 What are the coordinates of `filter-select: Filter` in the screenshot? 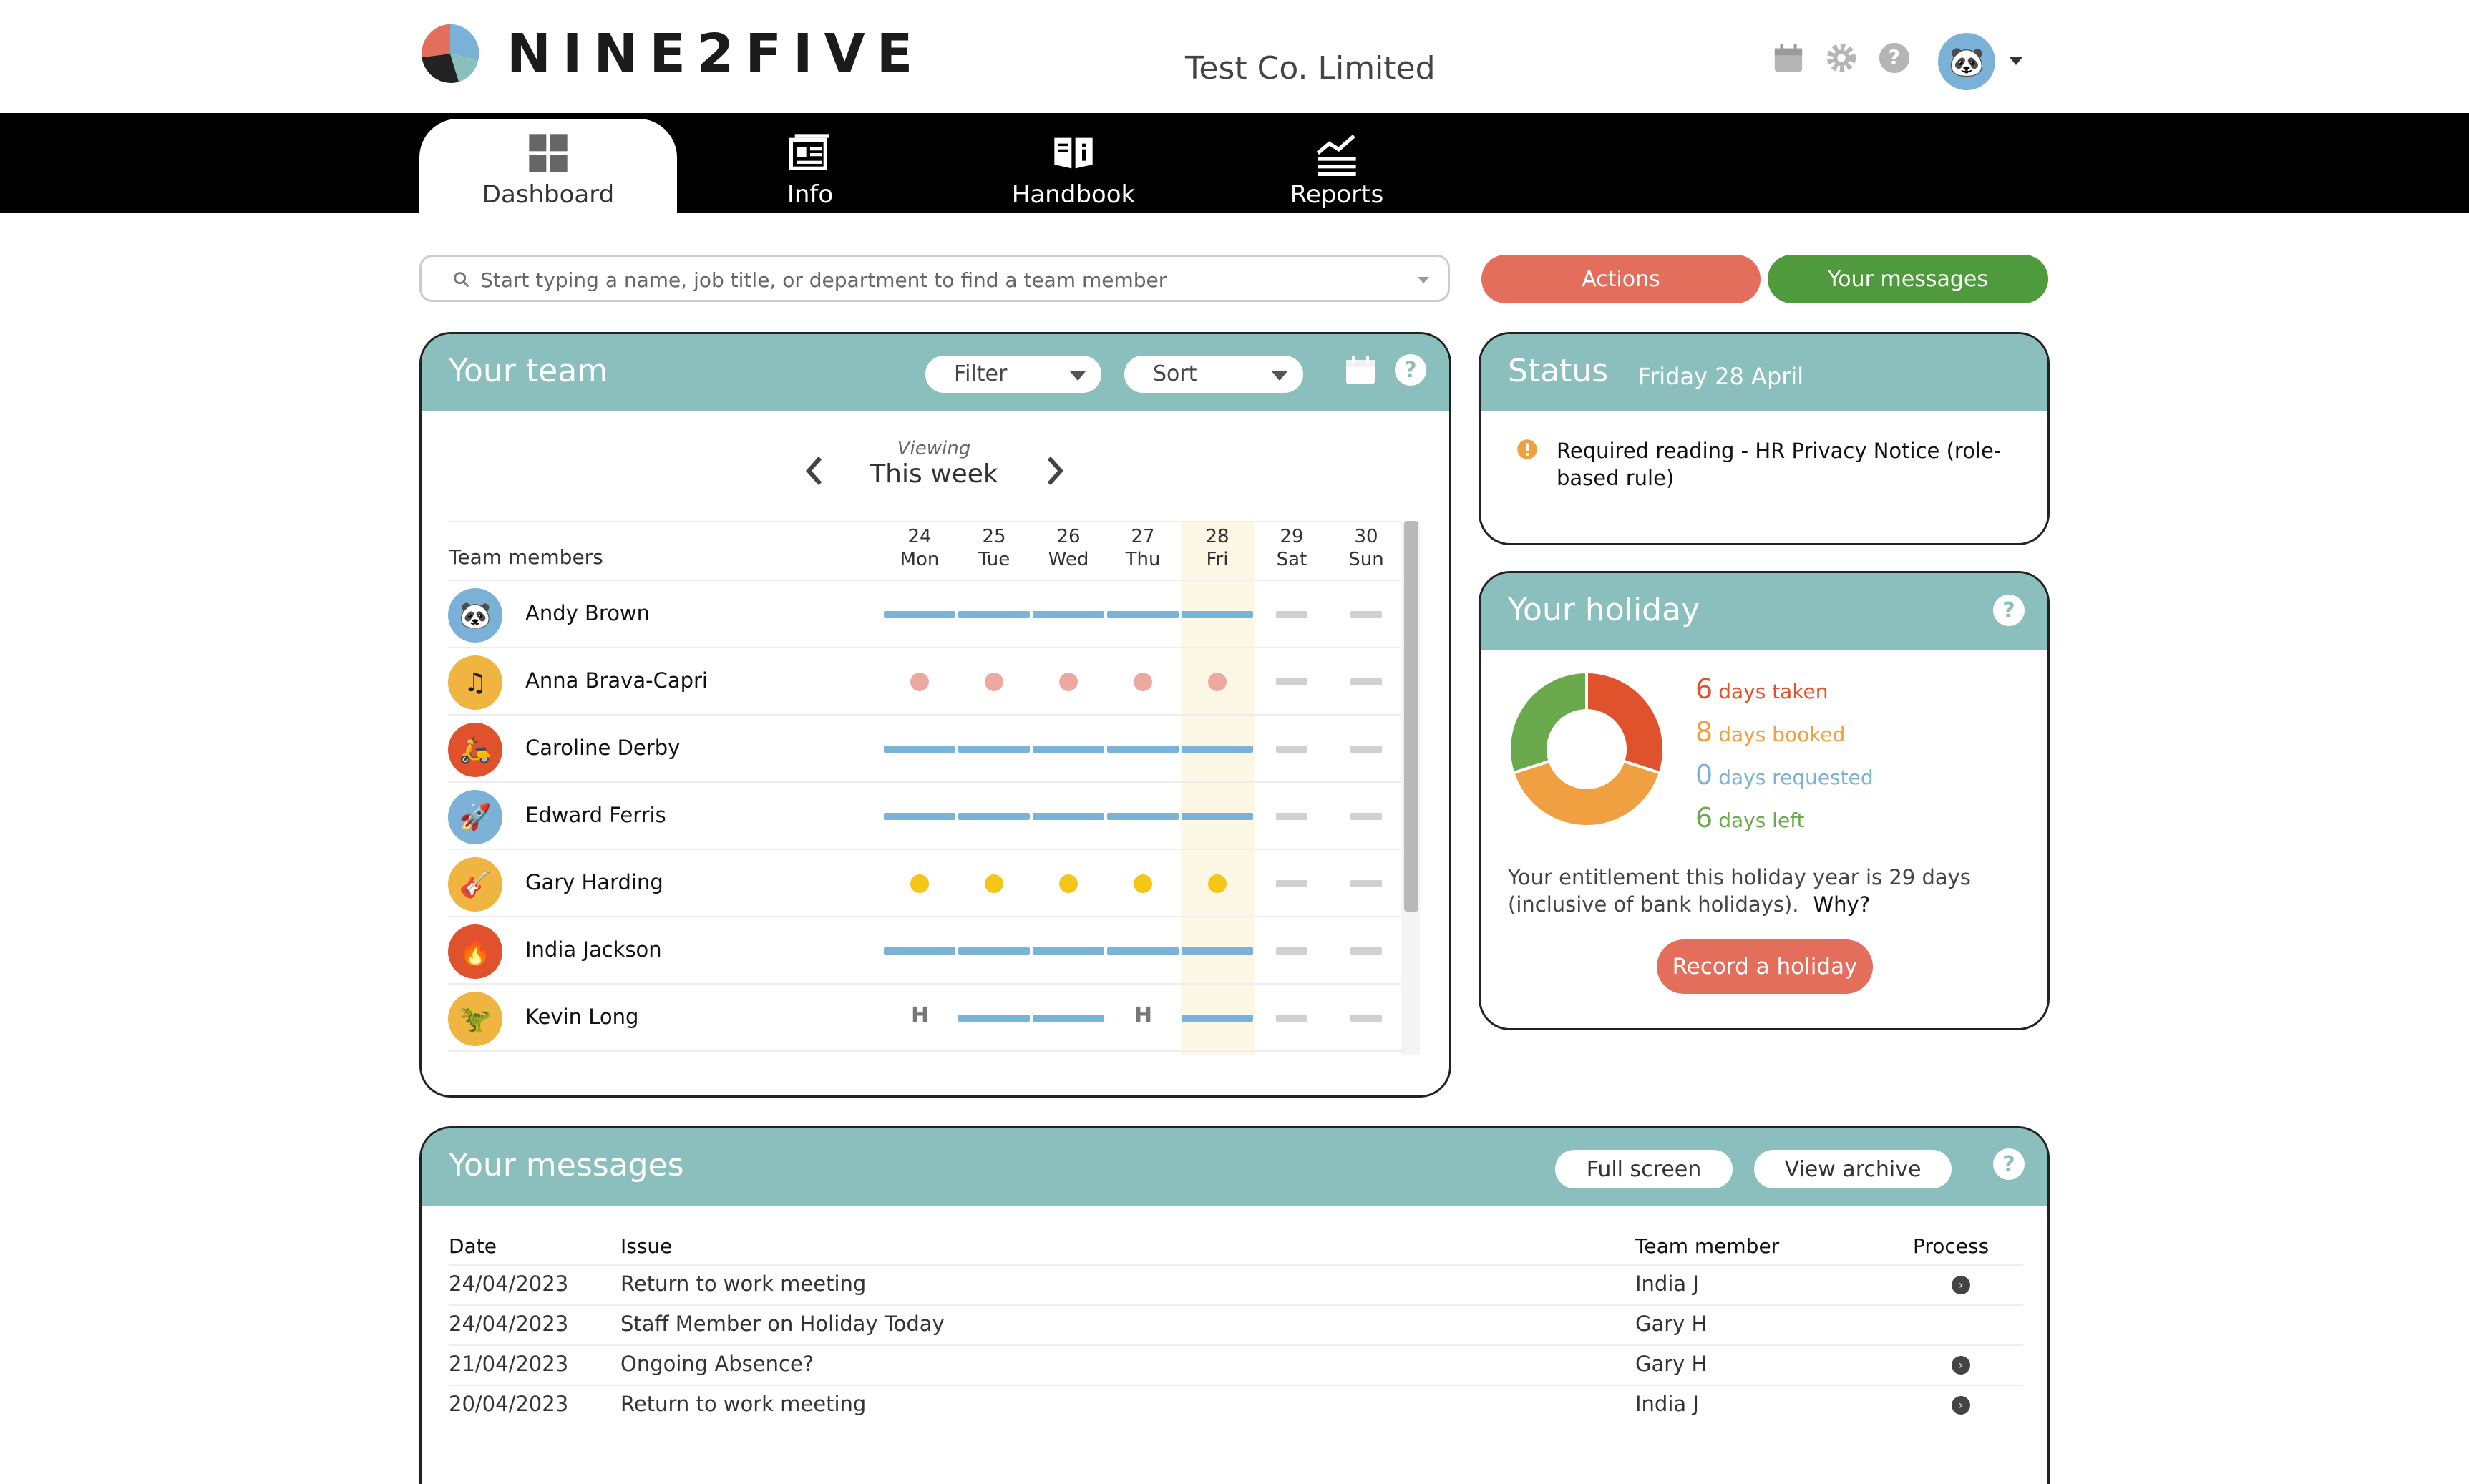 It's located at (1013, 374).